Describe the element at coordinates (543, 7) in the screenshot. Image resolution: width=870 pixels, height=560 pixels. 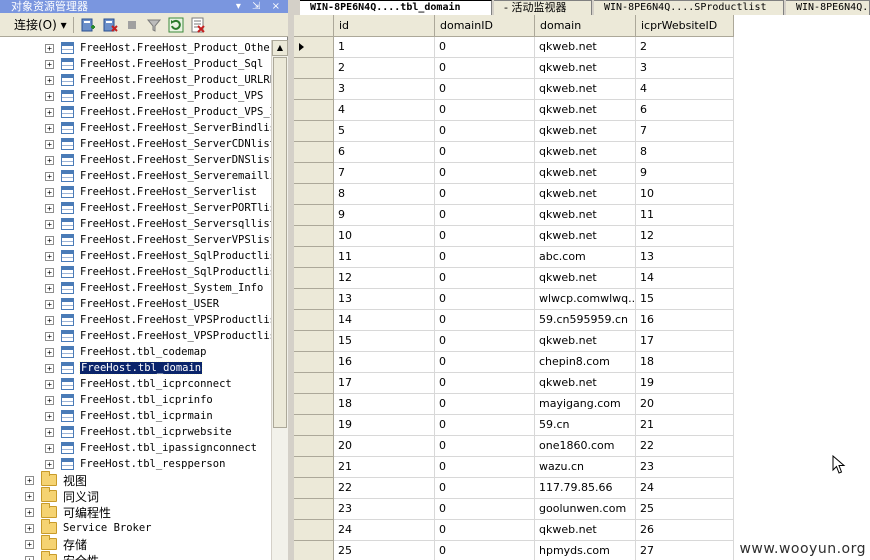
I see `document-tab: - 活动监视器` at that location.